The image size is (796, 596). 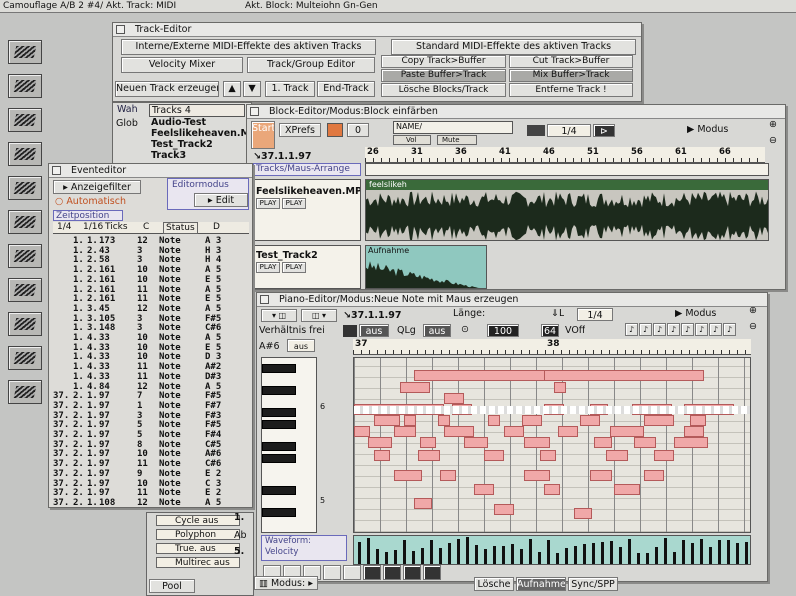 I want to click on track-group-editor-button: Track/Group Editor, so click(x=311, y=65).